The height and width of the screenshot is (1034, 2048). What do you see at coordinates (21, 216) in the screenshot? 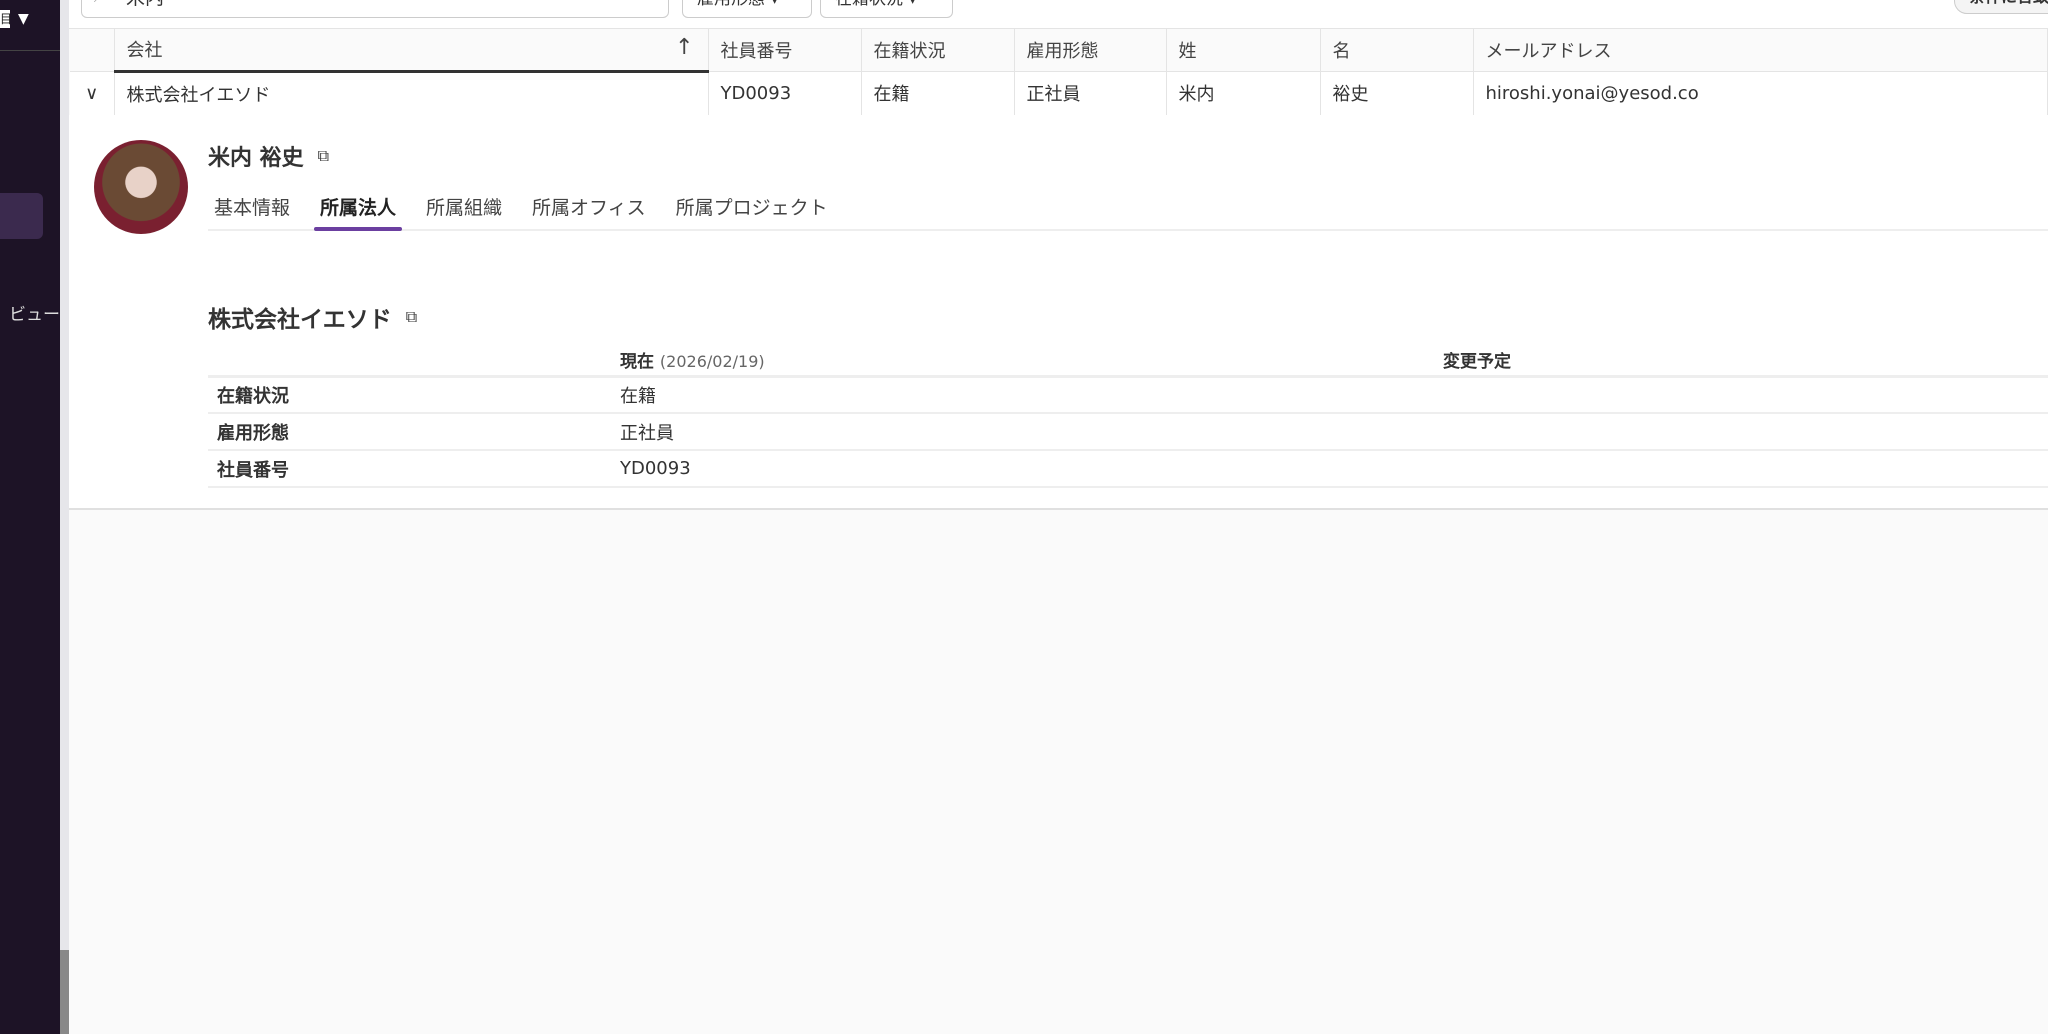
I see `sidebar-item-selected` at bounding box center [21, 216].